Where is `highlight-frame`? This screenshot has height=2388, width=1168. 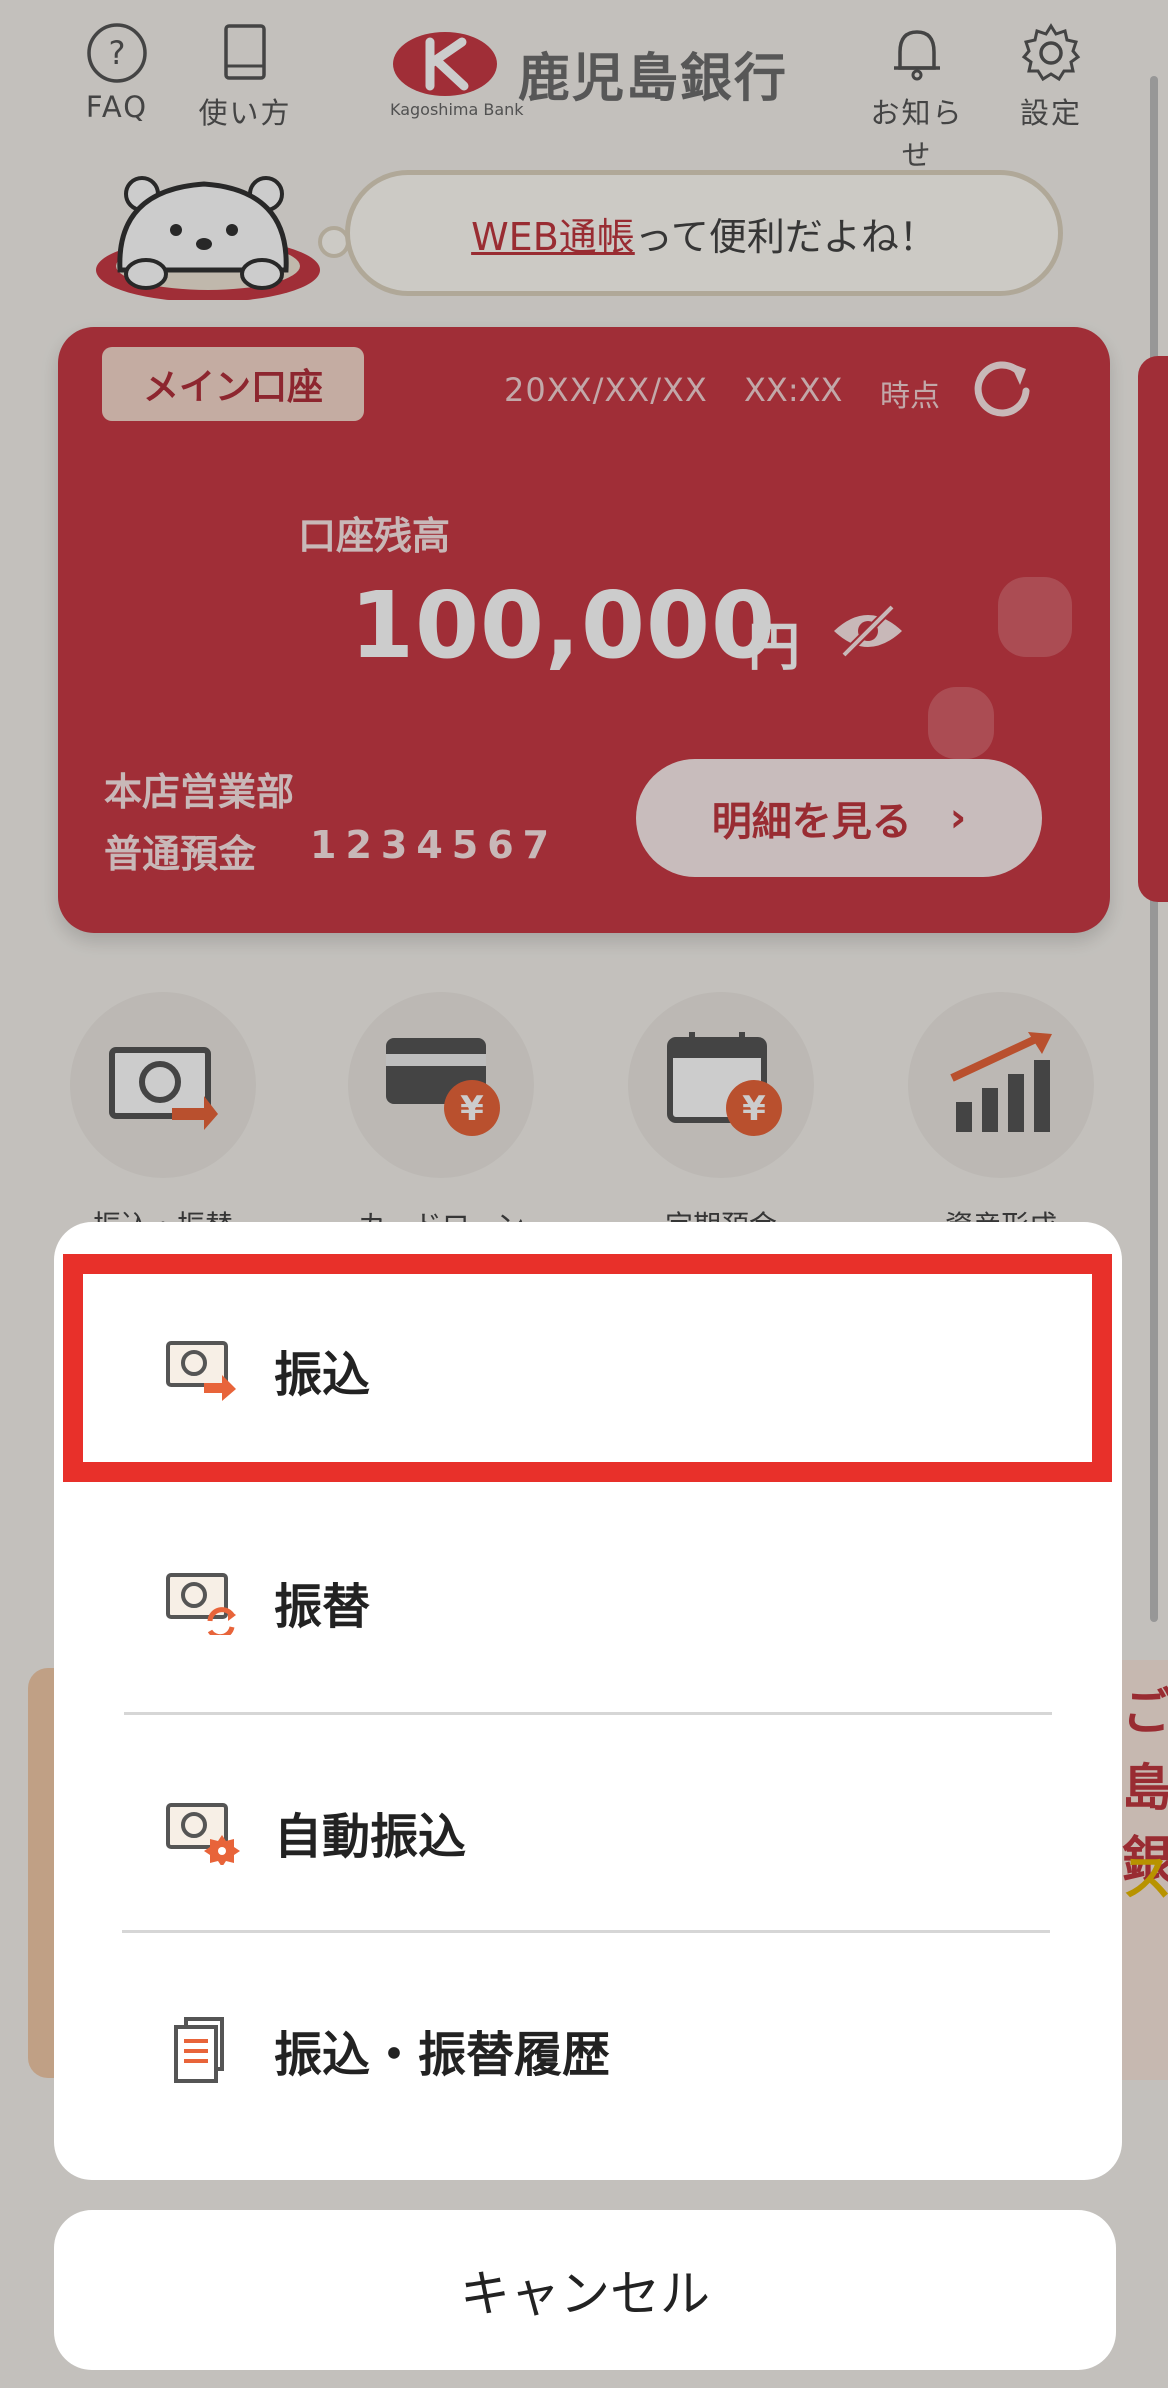
highlight-frame is located at coordinates (587, 1368).